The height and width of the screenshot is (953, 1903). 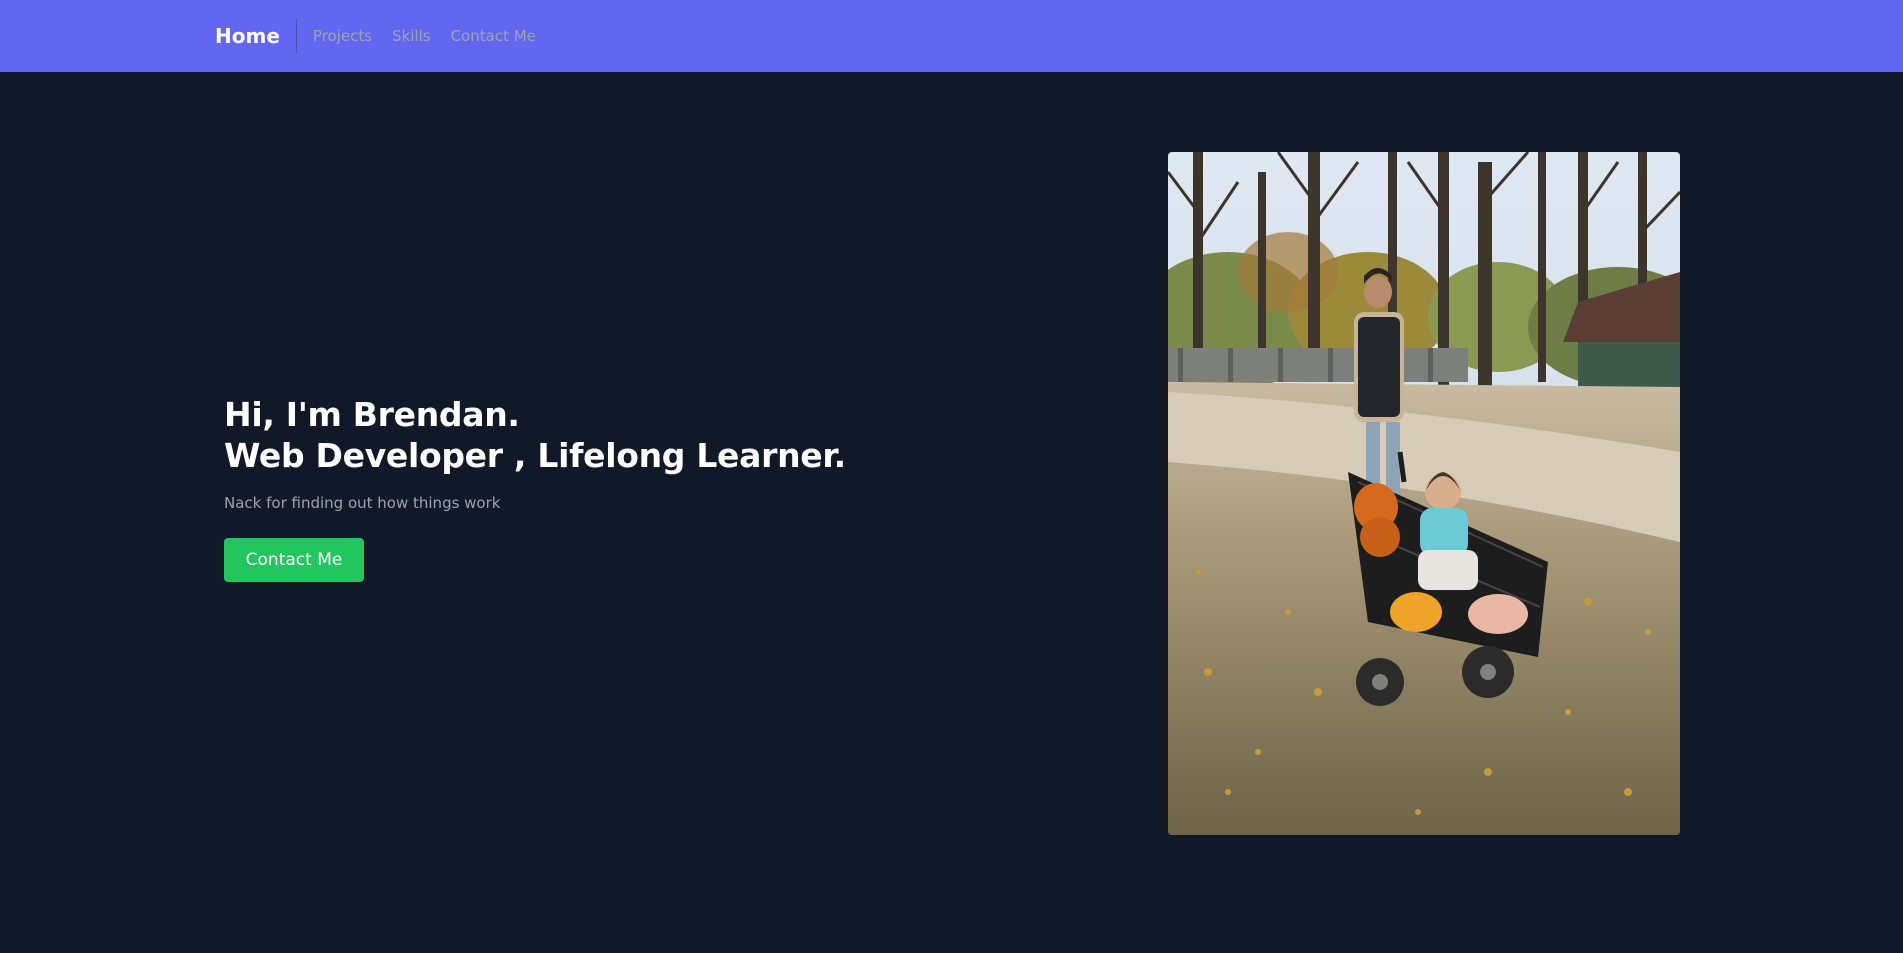 What do you see at coordinates (385, 36) in the screenshot?
I see `nav-menu: Home Projects Skills Contact Me` at bounding box center [385, 36].